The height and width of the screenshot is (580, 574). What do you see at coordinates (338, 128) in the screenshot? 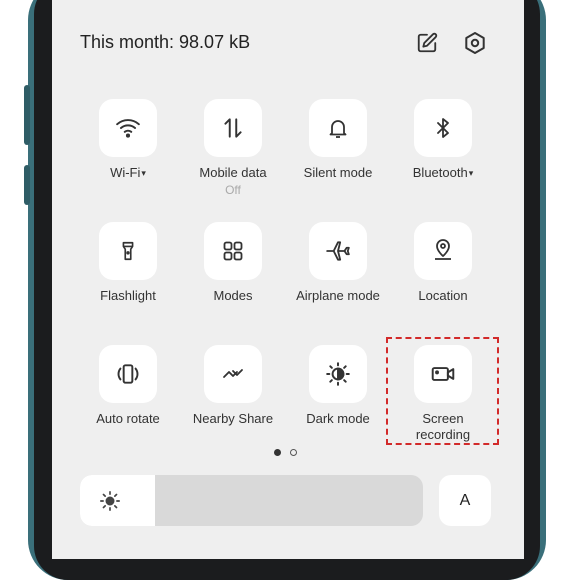
I see `bell-icon` at bounding box center [338, 128].